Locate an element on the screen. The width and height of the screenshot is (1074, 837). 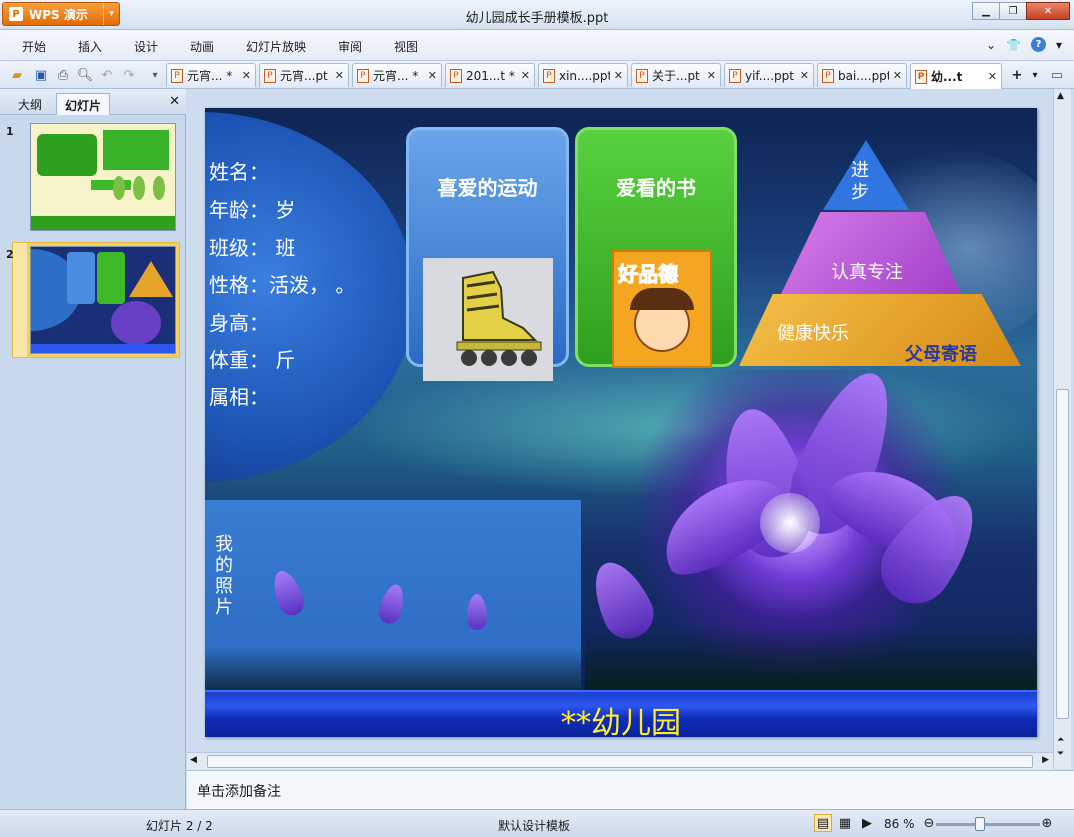
doc-tab: Pyif....ppt ✕ is located at coordinates (769, 75).